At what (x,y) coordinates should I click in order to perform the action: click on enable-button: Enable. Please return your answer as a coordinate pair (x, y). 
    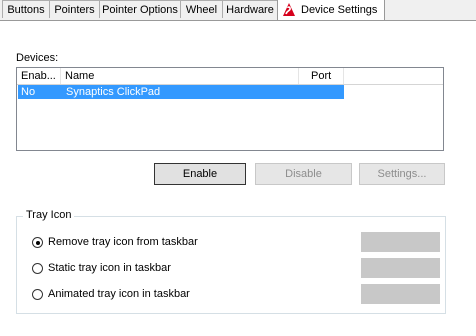
    Looking at the image, I should click on (200, 174).